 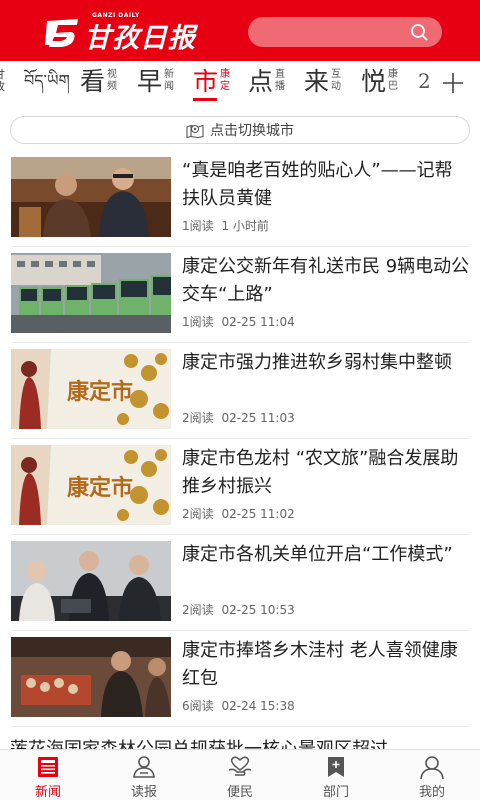 What do you see at coordinates (317, 184) in the screenshot?
I see `news-title: “真是咱老百姓的贴心人”——记帮扶队员黄健` at bounding box center [317, 184].